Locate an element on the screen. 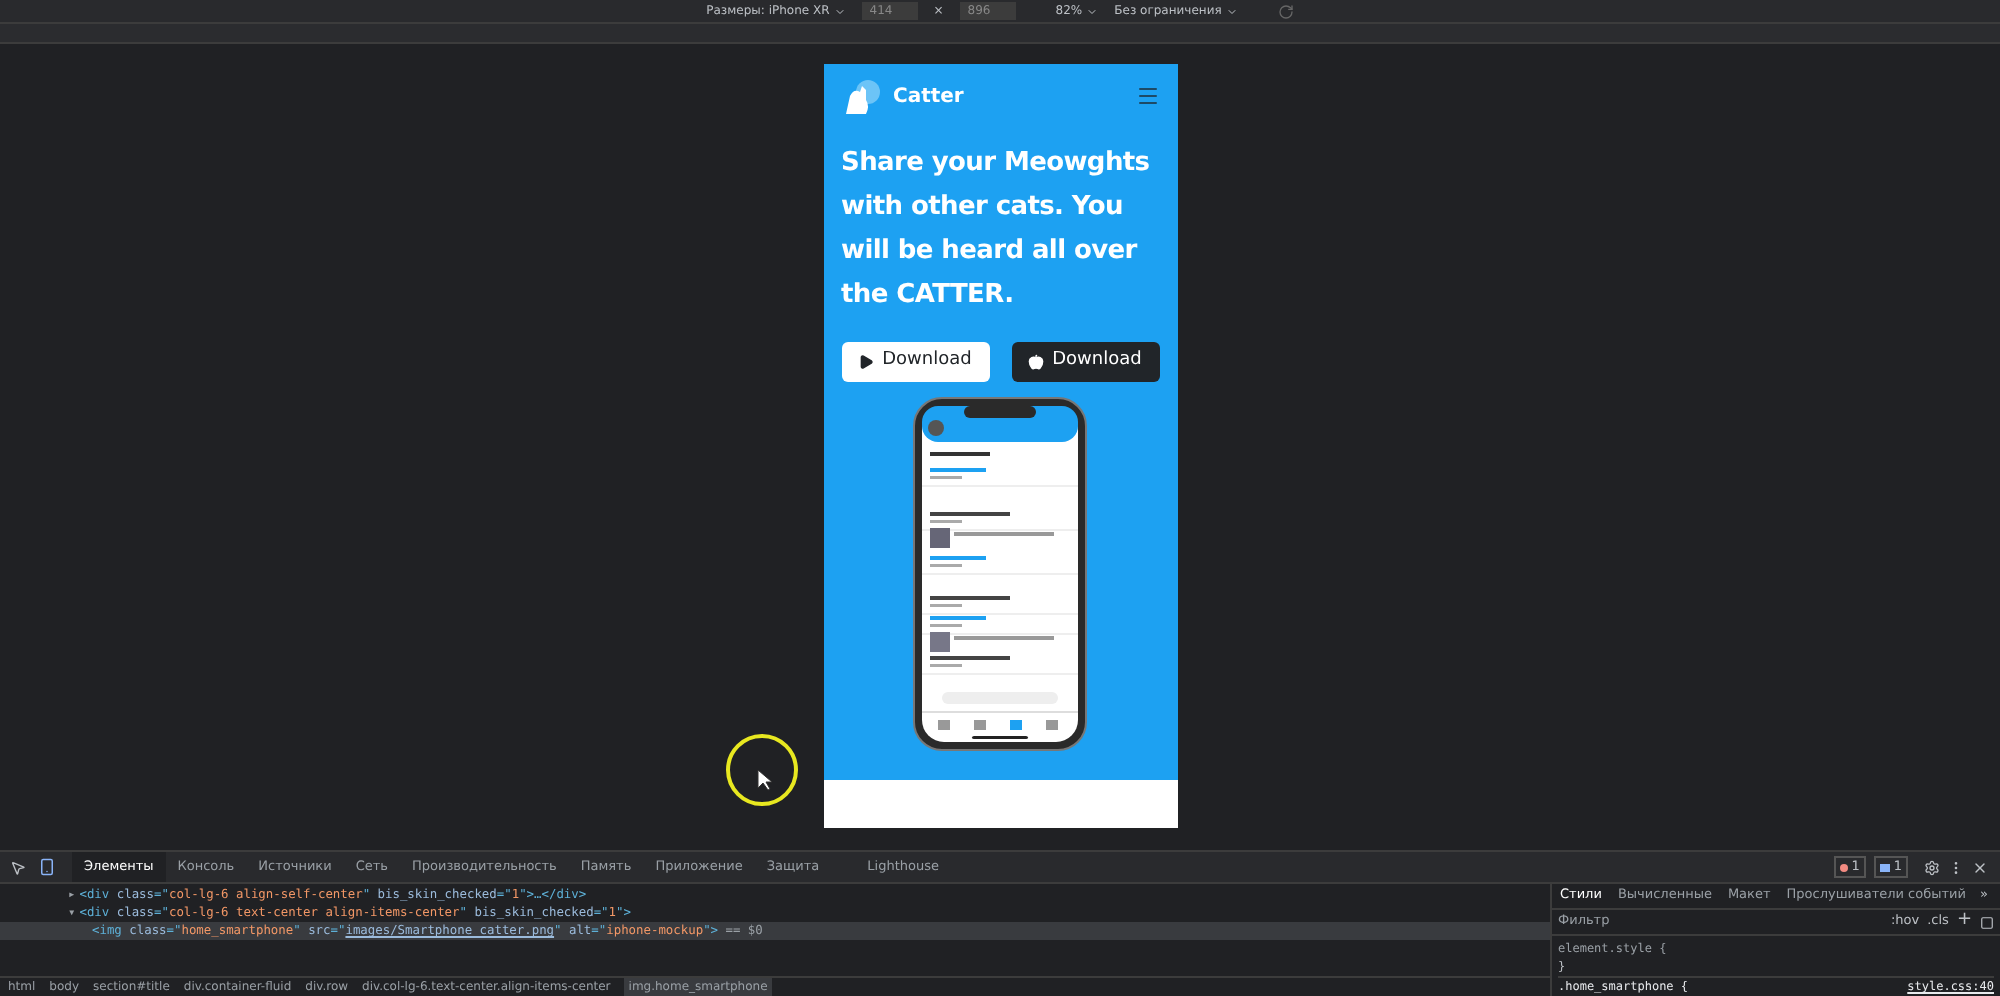 This screenshot has width=2000, height=996. close-icon is located at coordinates (1980, 867).